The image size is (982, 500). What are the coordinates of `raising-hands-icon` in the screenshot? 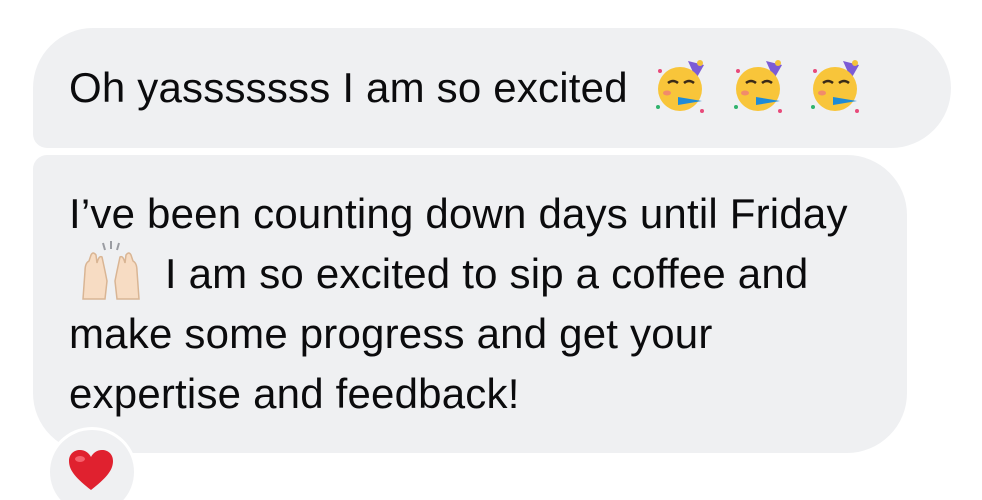 It's located at (111, 270).